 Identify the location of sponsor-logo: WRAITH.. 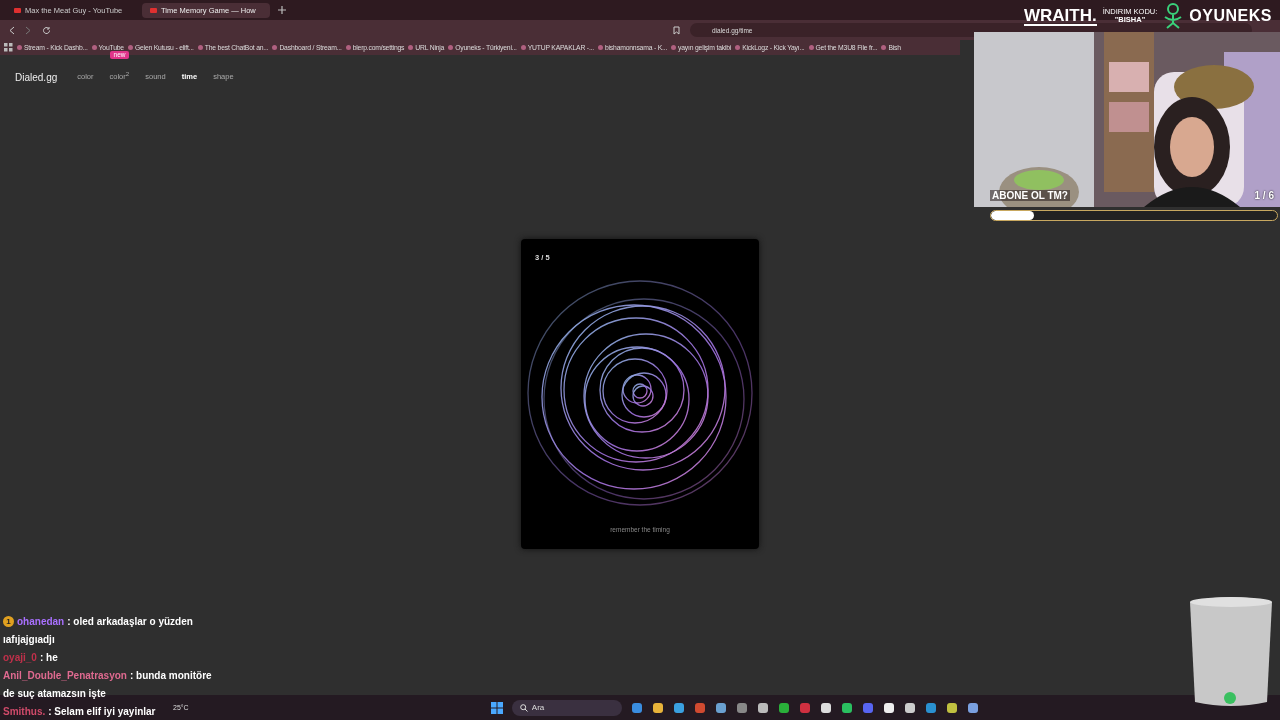
(1060, 16).